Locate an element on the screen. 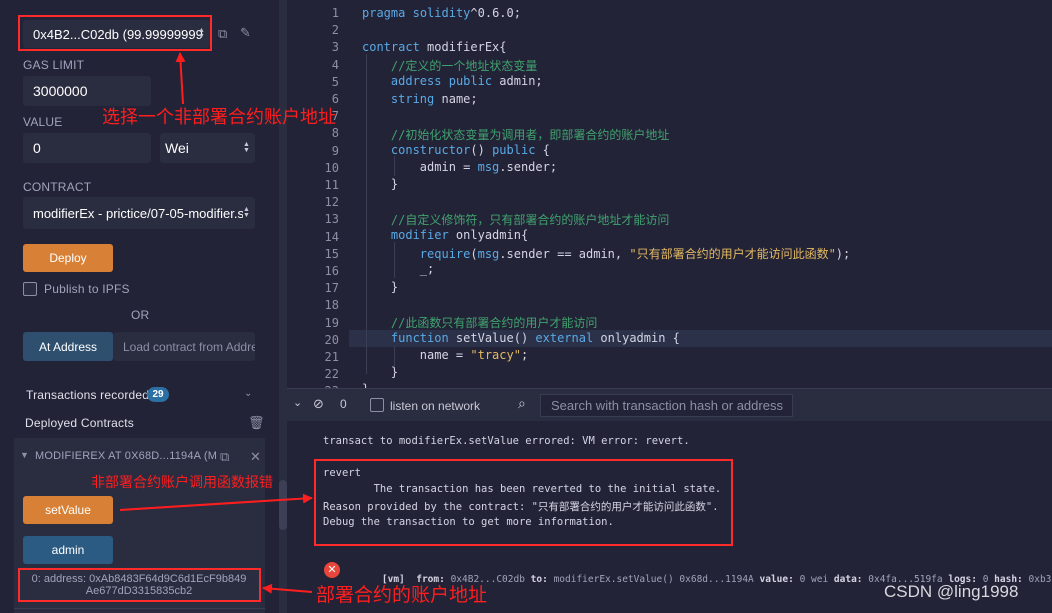 Image resolution: width=1052 pixels, height=613 pixels. search-icon: ⌕ is located at coordinates (522, 403).